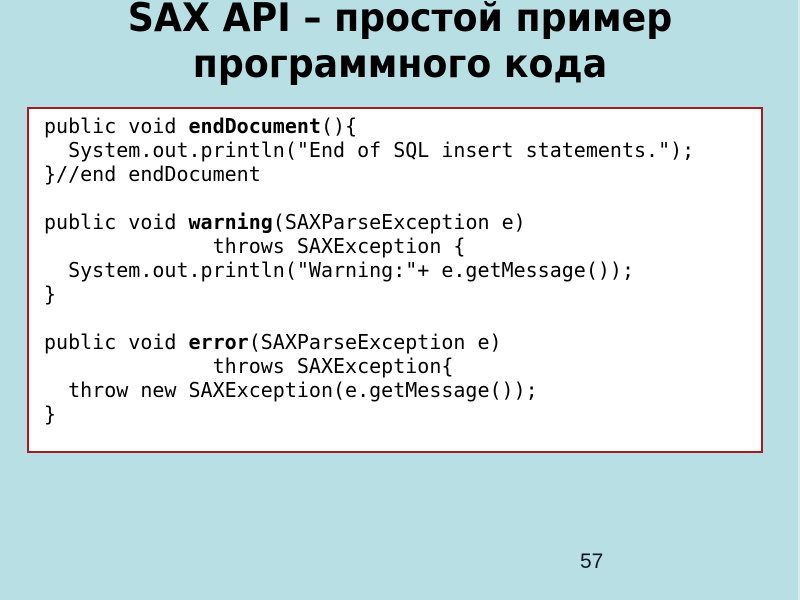 This screenshot has width=800, height=600. I want to click on code-line: throws SAXException {, so click(369, 246).